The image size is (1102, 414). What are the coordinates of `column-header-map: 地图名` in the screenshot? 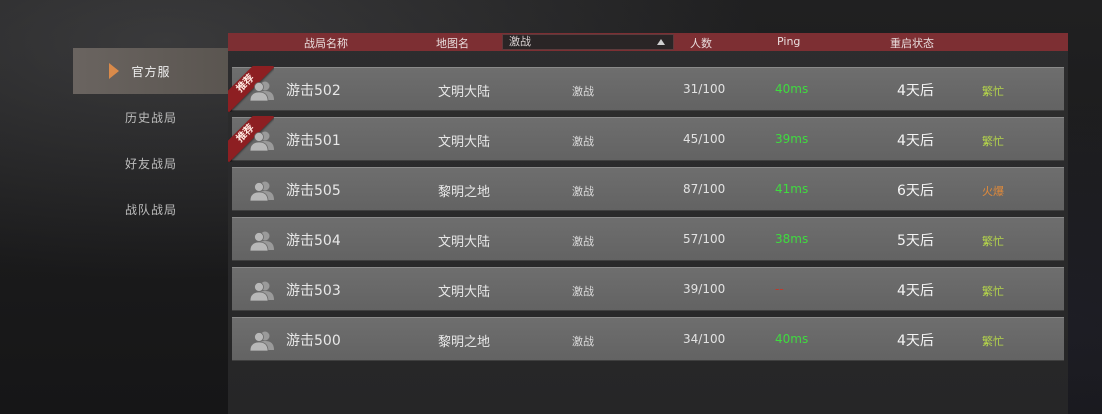 It's located at (452, 43).